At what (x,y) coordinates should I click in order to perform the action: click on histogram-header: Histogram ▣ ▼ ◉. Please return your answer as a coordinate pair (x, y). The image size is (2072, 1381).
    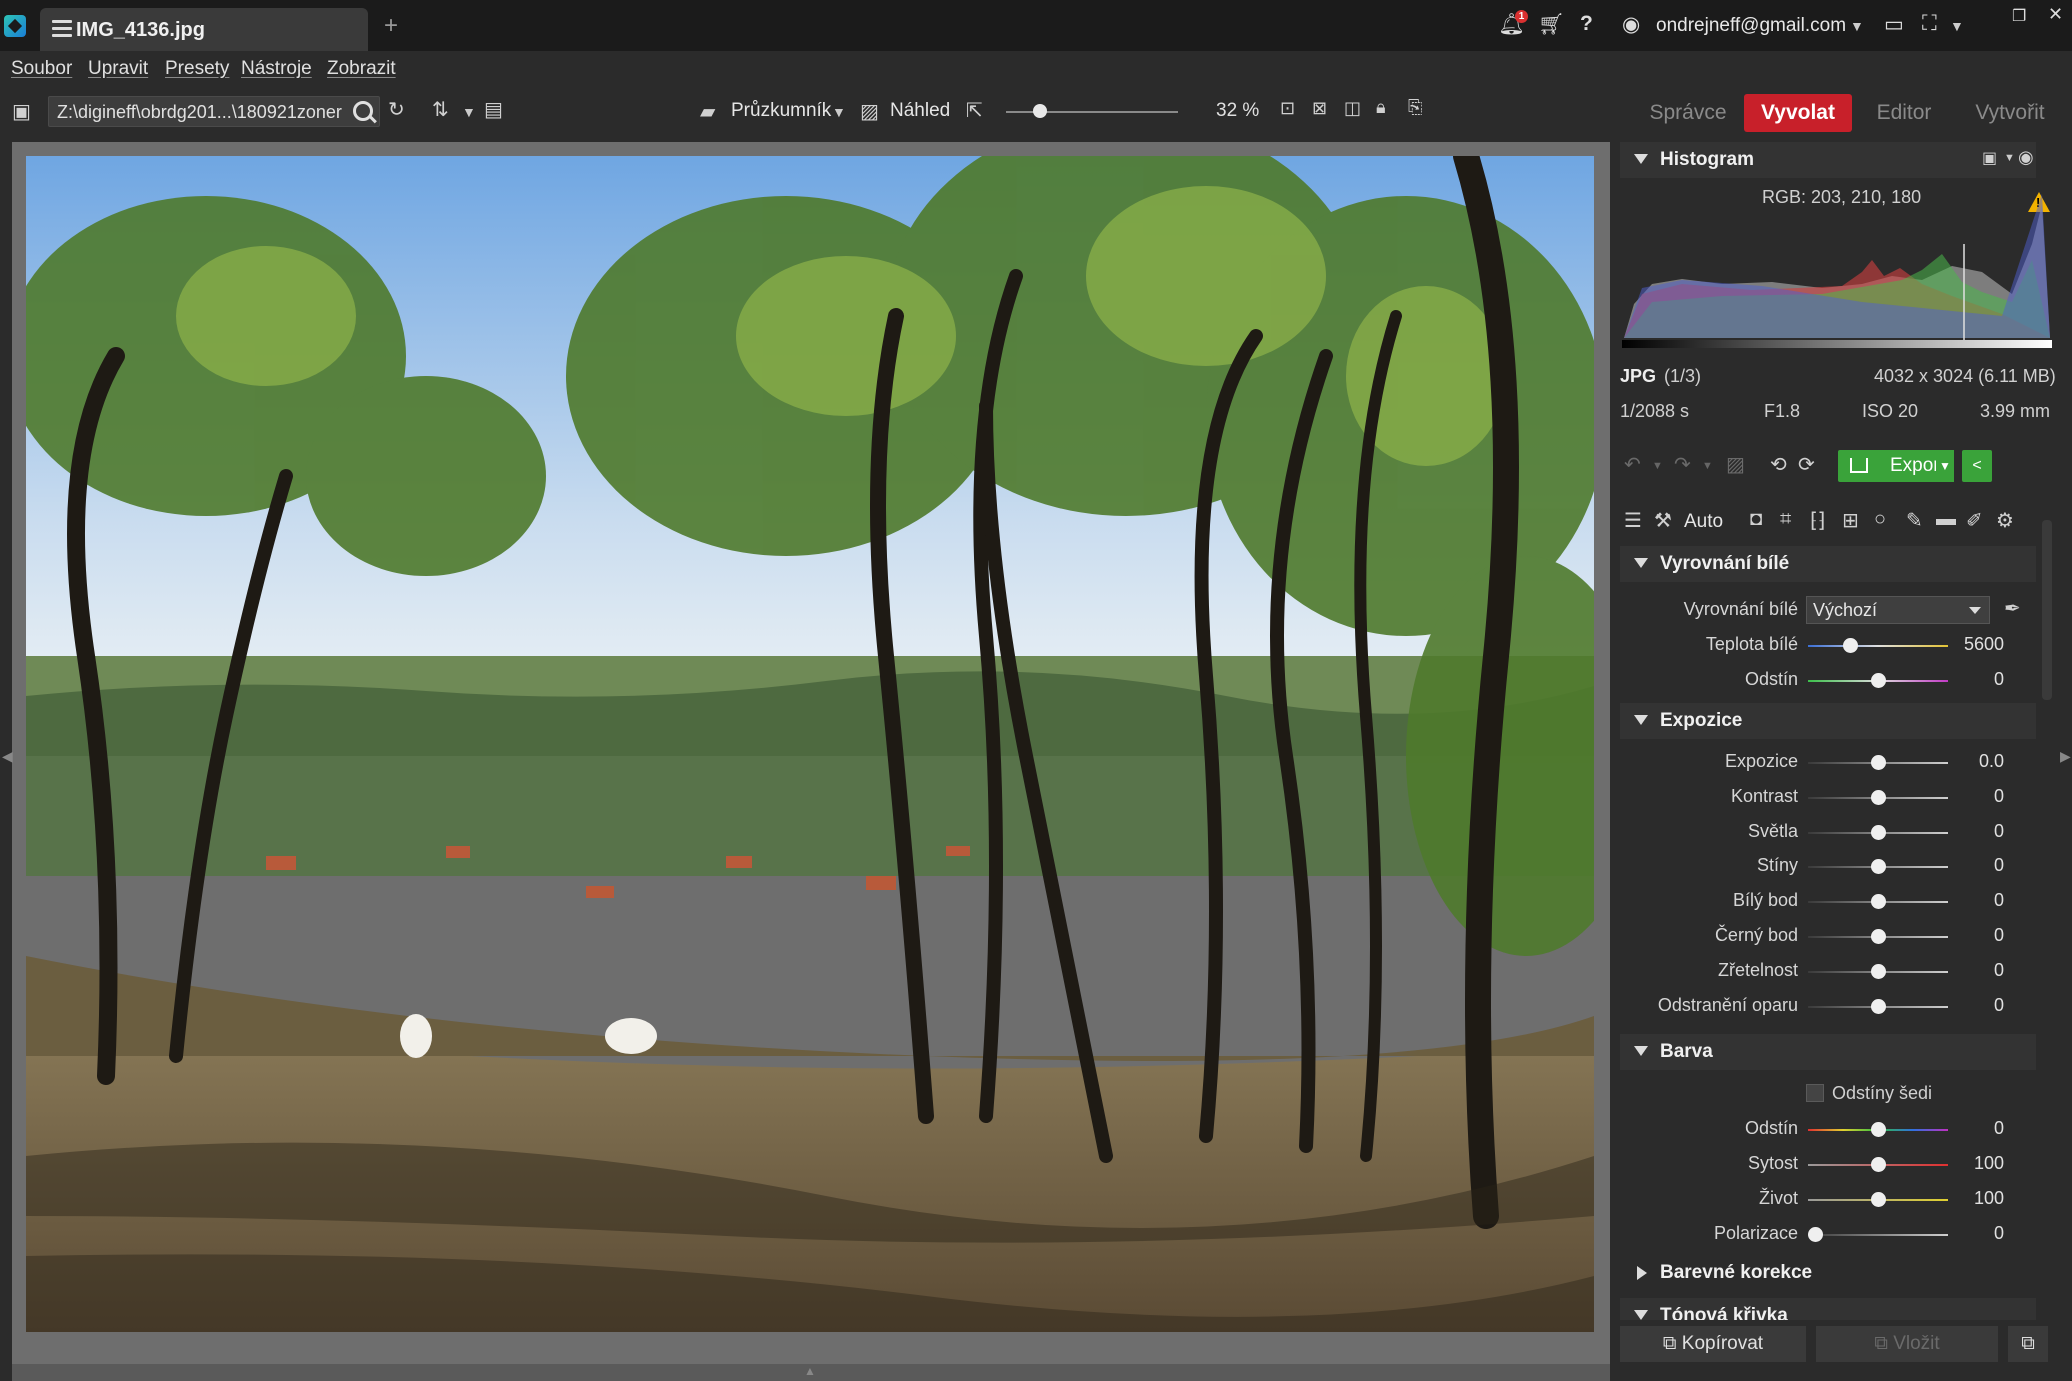
    Looking at the image, I should click on (1828, 160).